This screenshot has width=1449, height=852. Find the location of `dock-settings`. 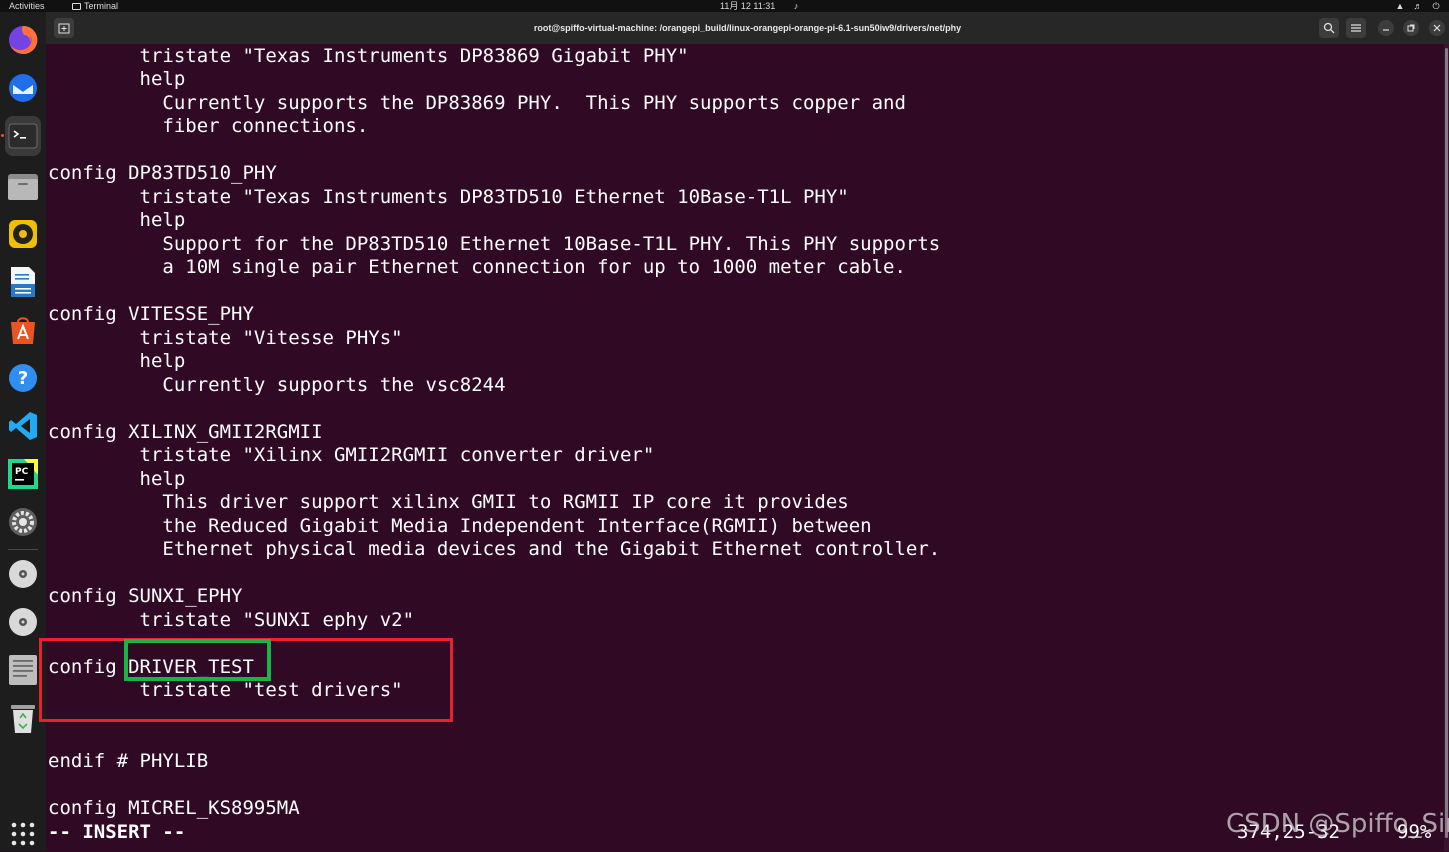

dock-settings is located at coordinates (23, 522).